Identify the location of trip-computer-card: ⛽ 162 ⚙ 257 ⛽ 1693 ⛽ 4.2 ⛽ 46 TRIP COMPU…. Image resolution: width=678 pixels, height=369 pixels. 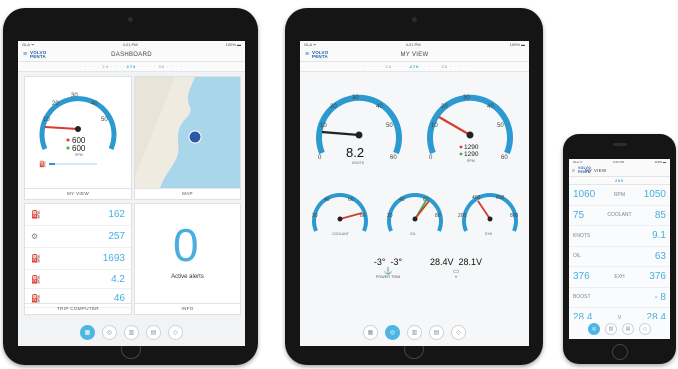
(78, 259).